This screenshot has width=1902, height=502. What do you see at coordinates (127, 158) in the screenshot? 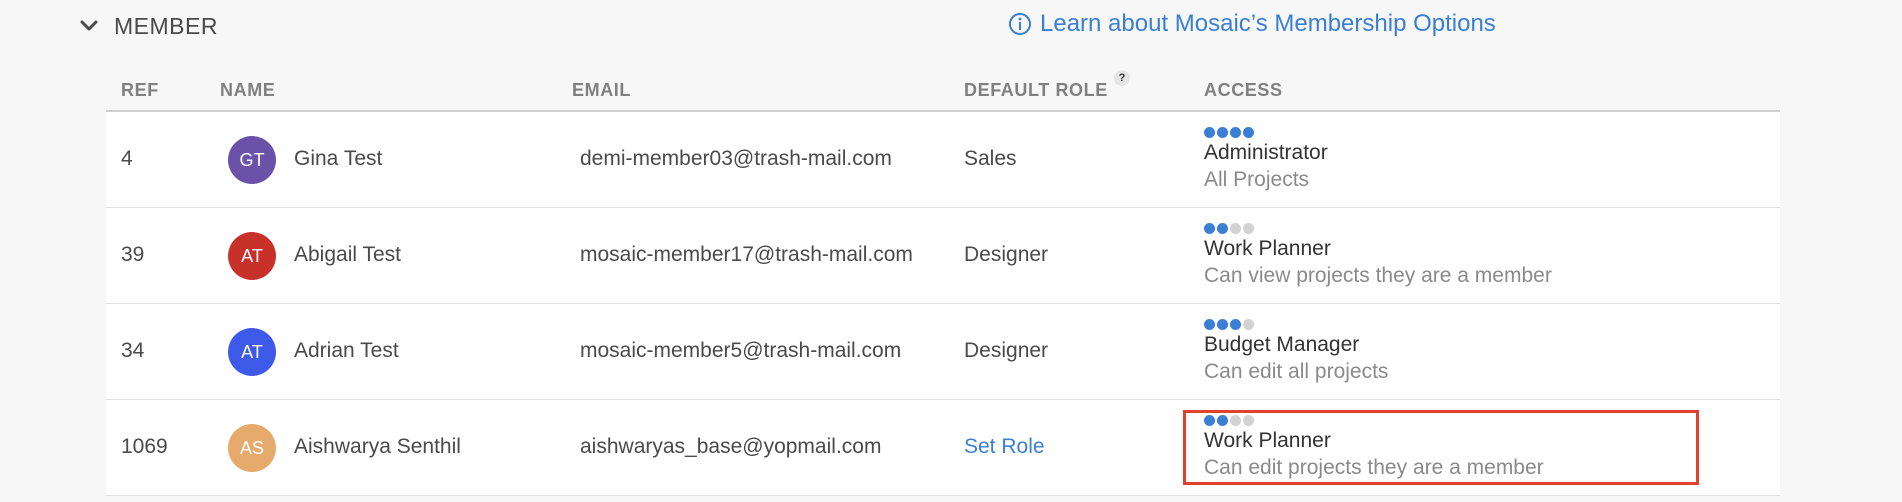
I see `member-ref: 4` at bounding box center [127, 158].